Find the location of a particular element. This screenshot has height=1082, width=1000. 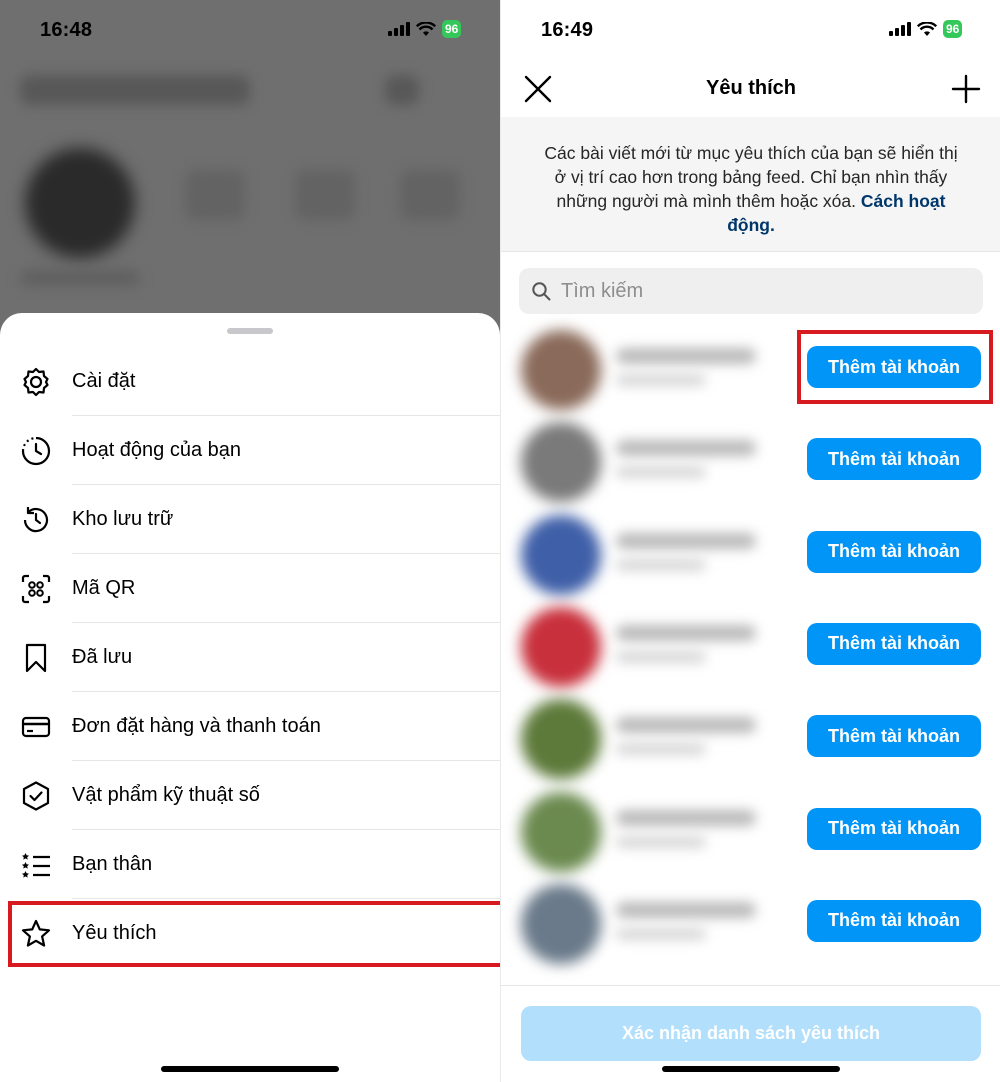

blurred-bio is located at coordinates (80, 278).